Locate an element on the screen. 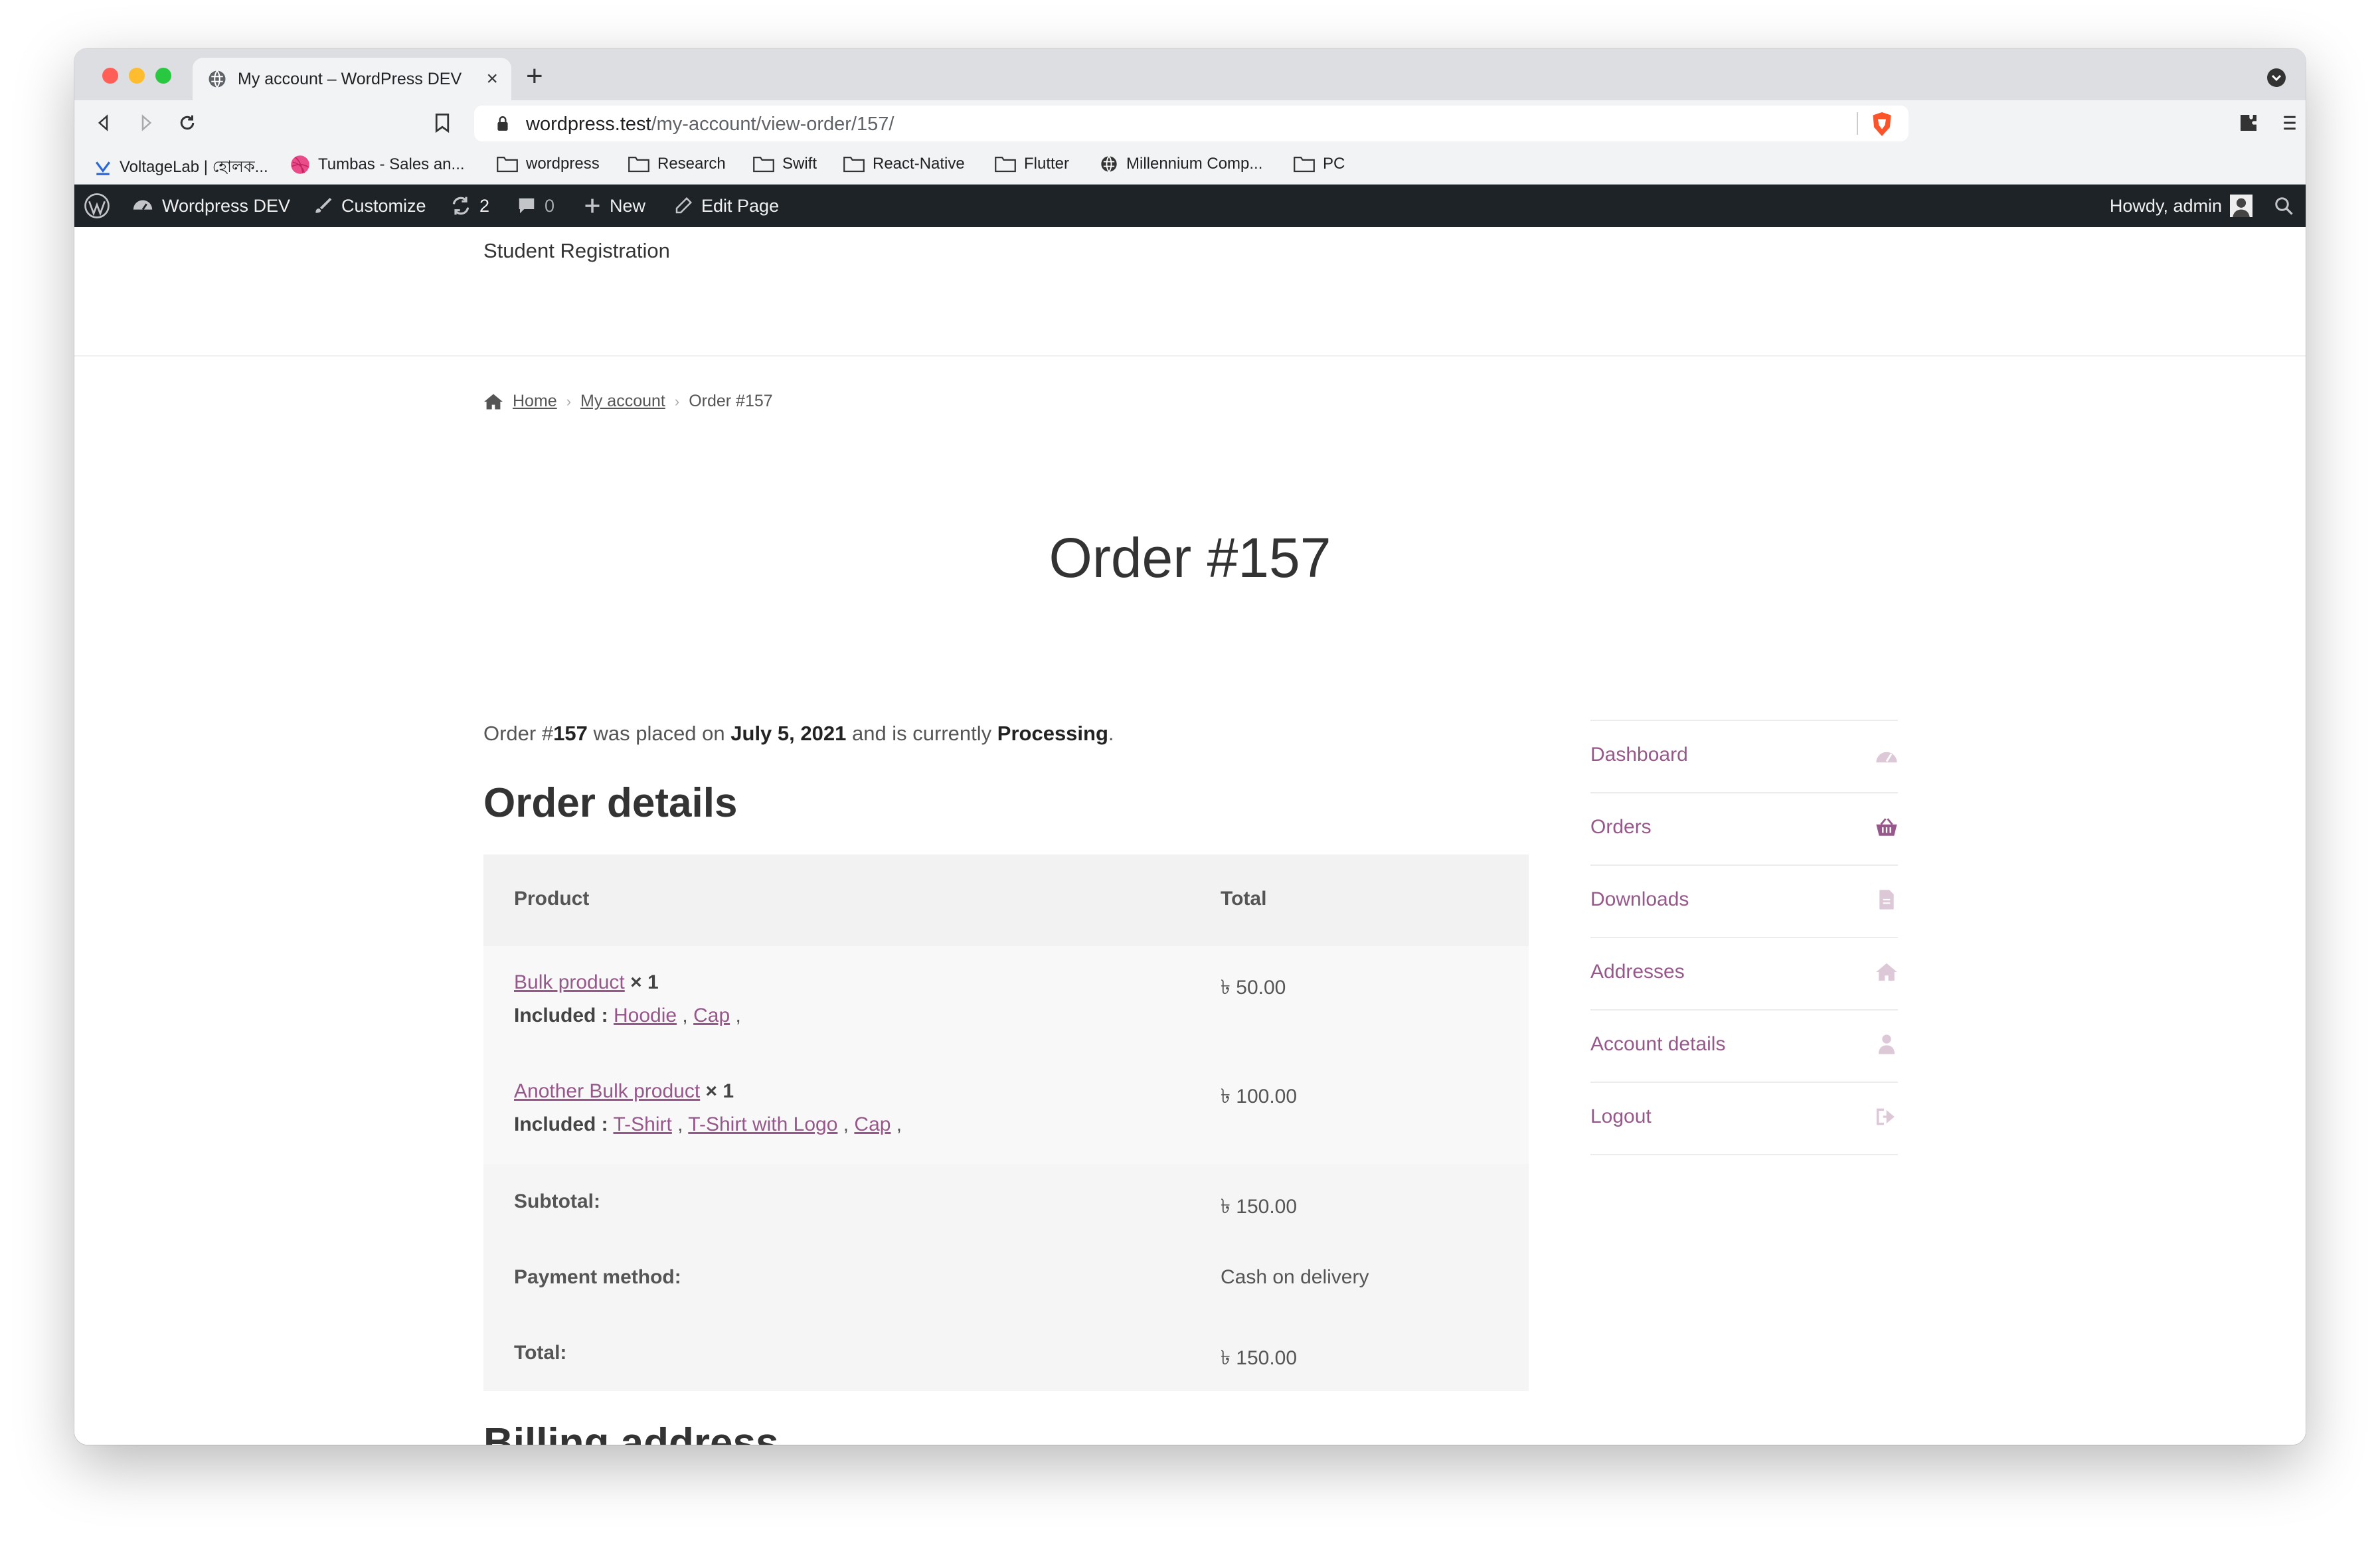 This screenshot has width=2380, height=1543. reload-button is located at coordinates (187, 123).